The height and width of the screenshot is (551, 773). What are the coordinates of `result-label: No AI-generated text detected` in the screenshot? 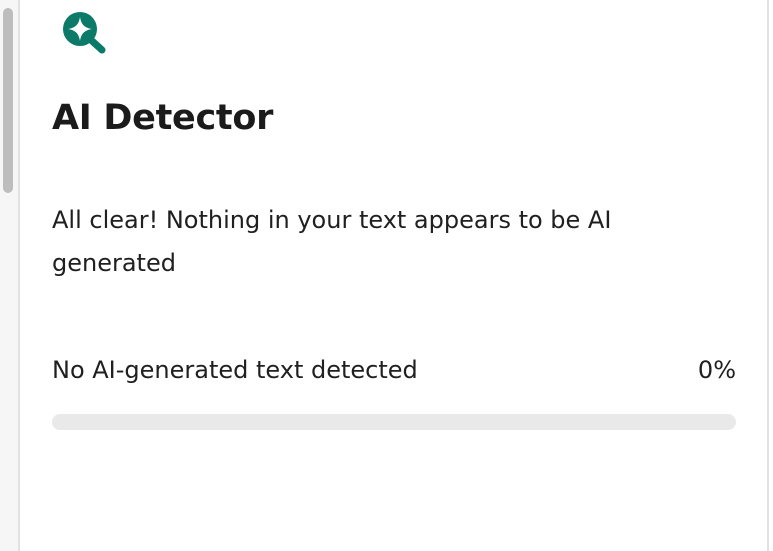 It's located at (235, 370).